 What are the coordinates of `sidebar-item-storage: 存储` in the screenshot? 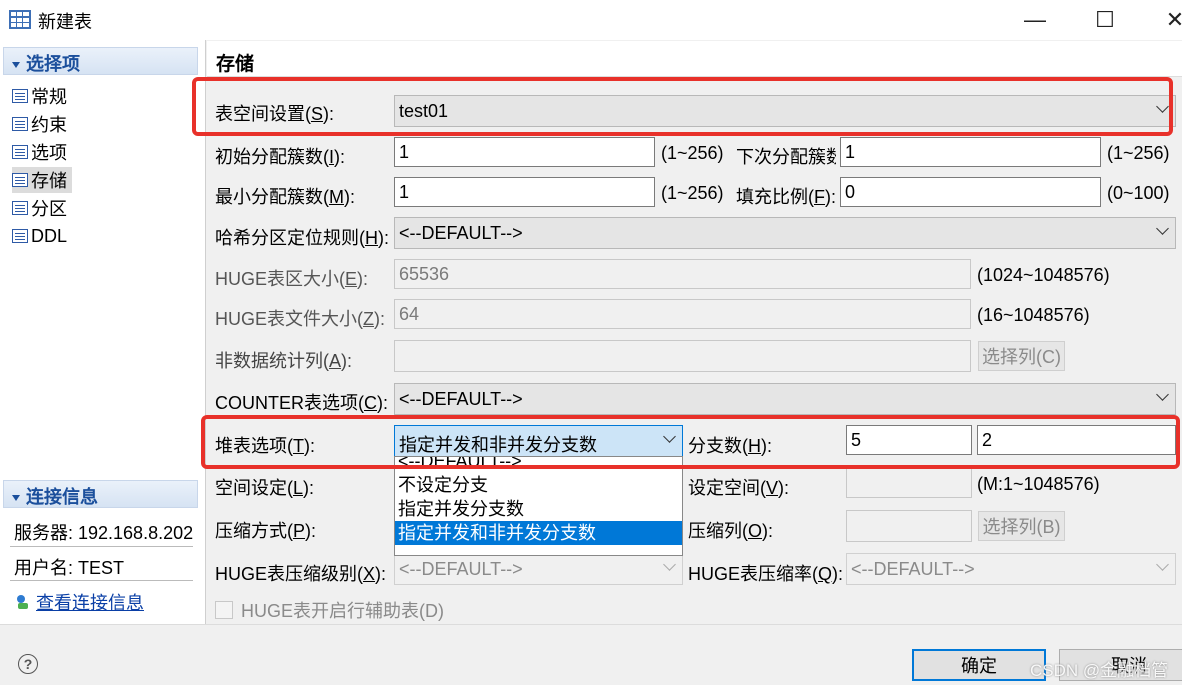 It's located at (42, 180).